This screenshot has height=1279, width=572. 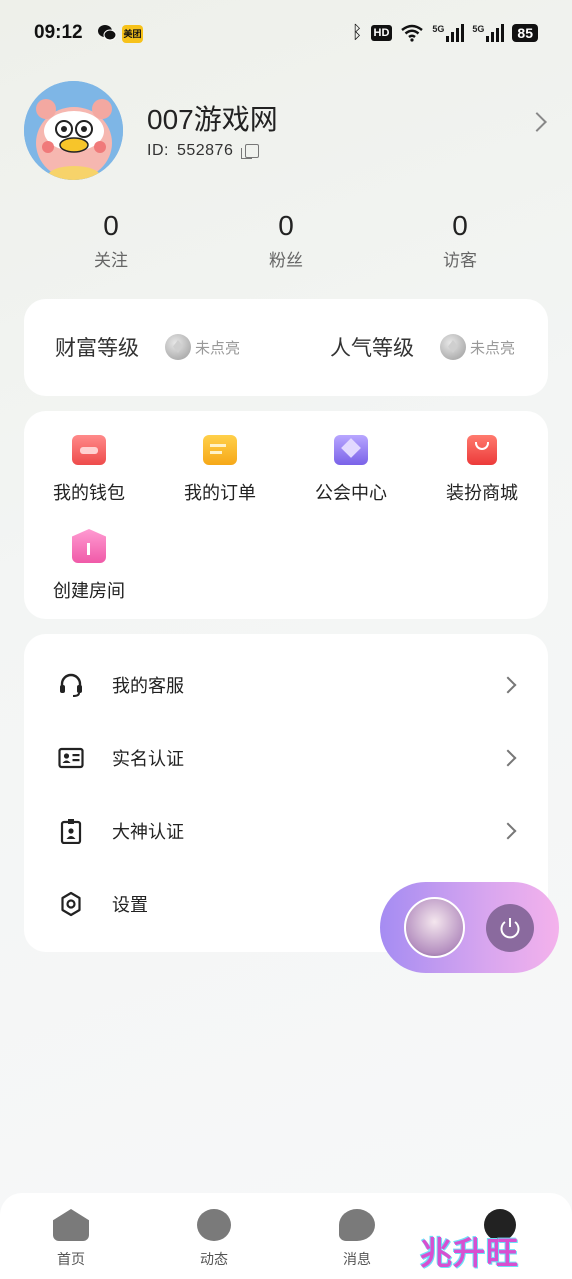 I want to click on menu-item-master-cert: 大神认证, so click(x=286, y=830).